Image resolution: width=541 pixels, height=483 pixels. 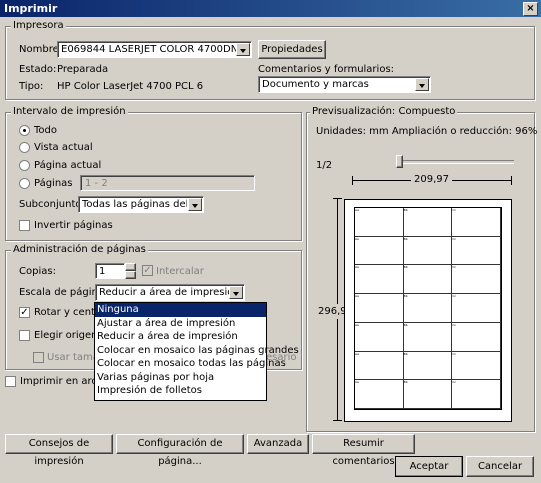 I want to click on reverse-pages-label: Invertir páginas, so click(x=73, y=225).